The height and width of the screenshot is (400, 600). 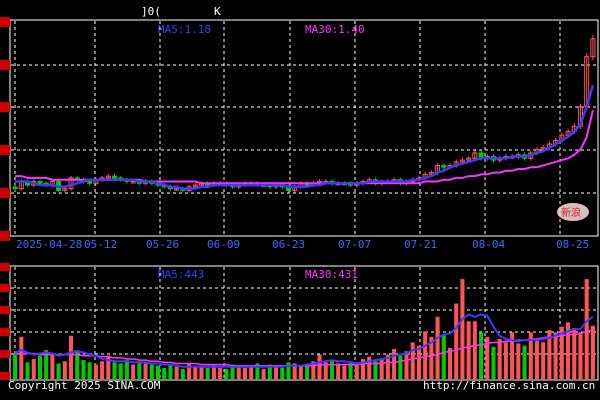 What do you see at coordinates (488, 244) in the screenshot?
I see `x-axis-tick-label: 08-04` at bounding box center [488, 244].